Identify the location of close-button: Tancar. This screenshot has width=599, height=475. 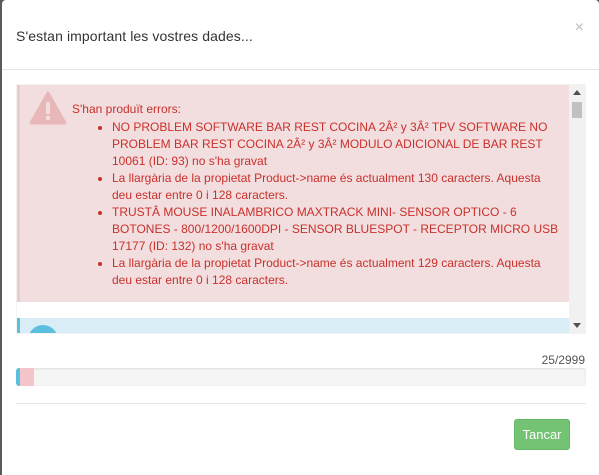
(542, 434).